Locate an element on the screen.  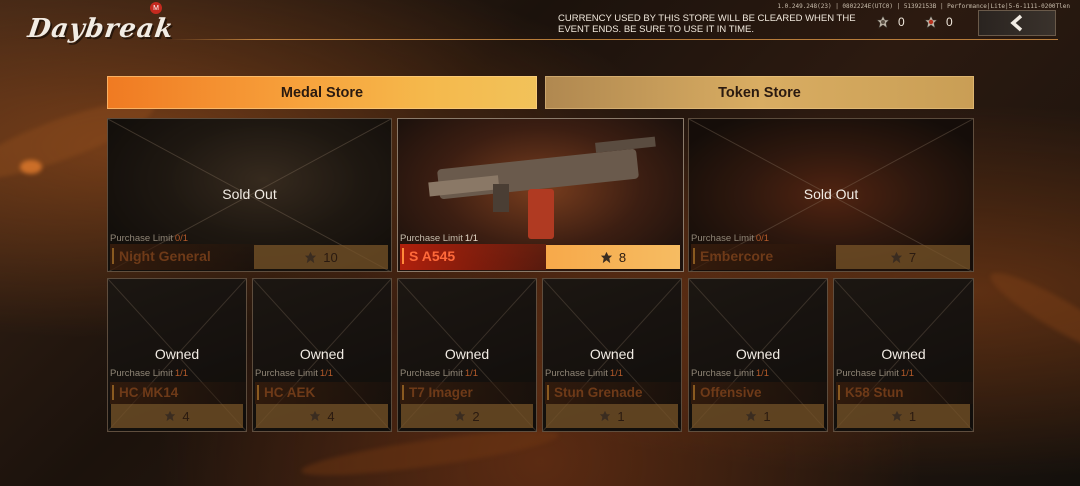
price-value: 7 is located at coordinates (912, 257).